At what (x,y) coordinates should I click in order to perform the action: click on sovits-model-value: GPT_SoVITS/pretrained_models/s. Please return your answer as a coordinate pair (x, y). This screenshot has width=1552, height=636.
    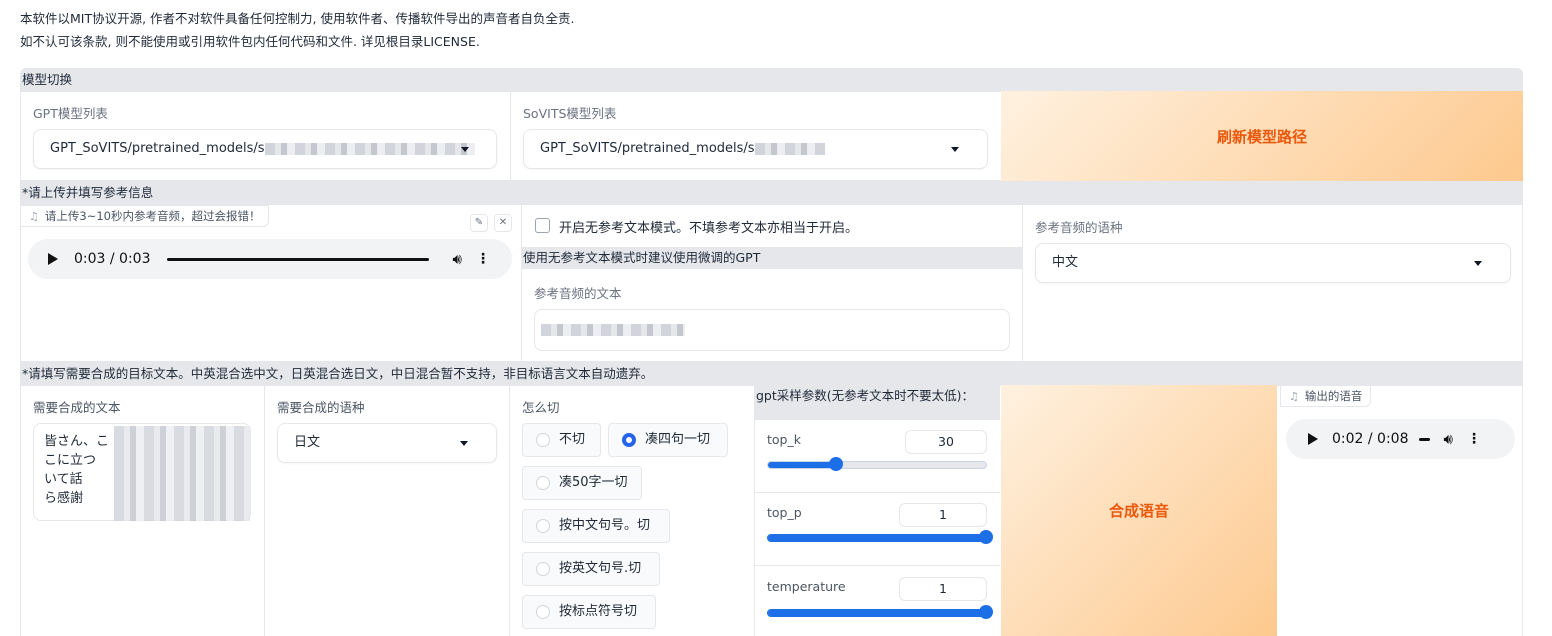
    Looking at the image, I should click on (647, 148).